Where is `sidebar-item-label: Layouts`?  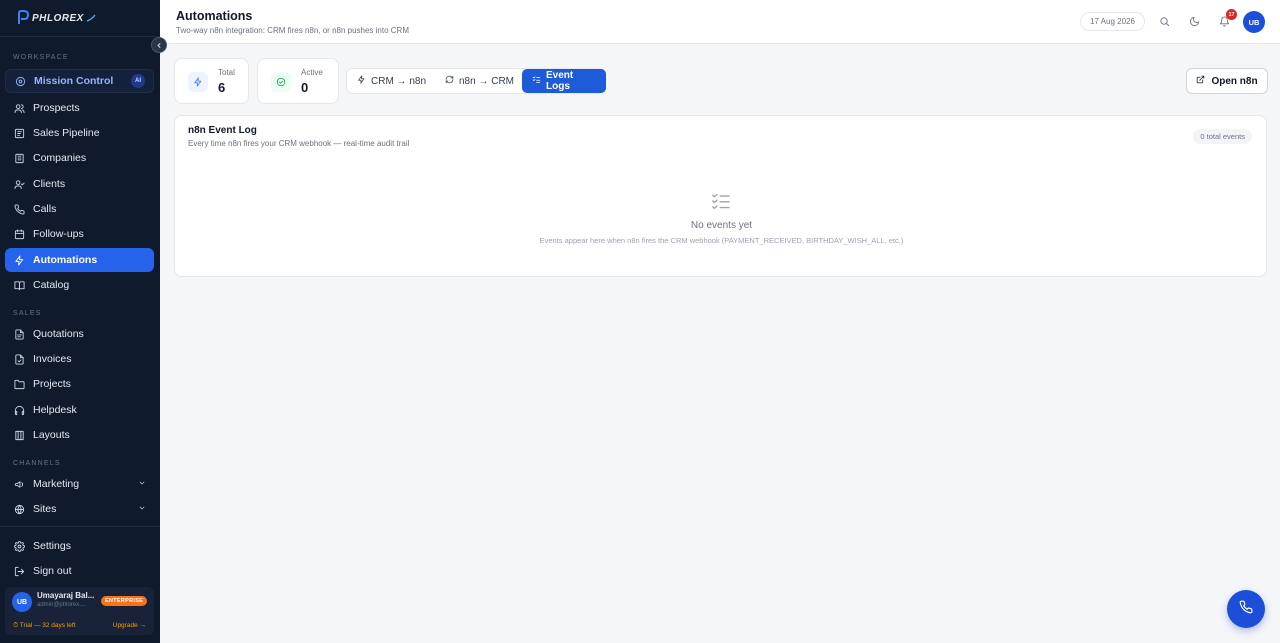
sidebar-item-label: Layouts is located at coordinates (51, 435).